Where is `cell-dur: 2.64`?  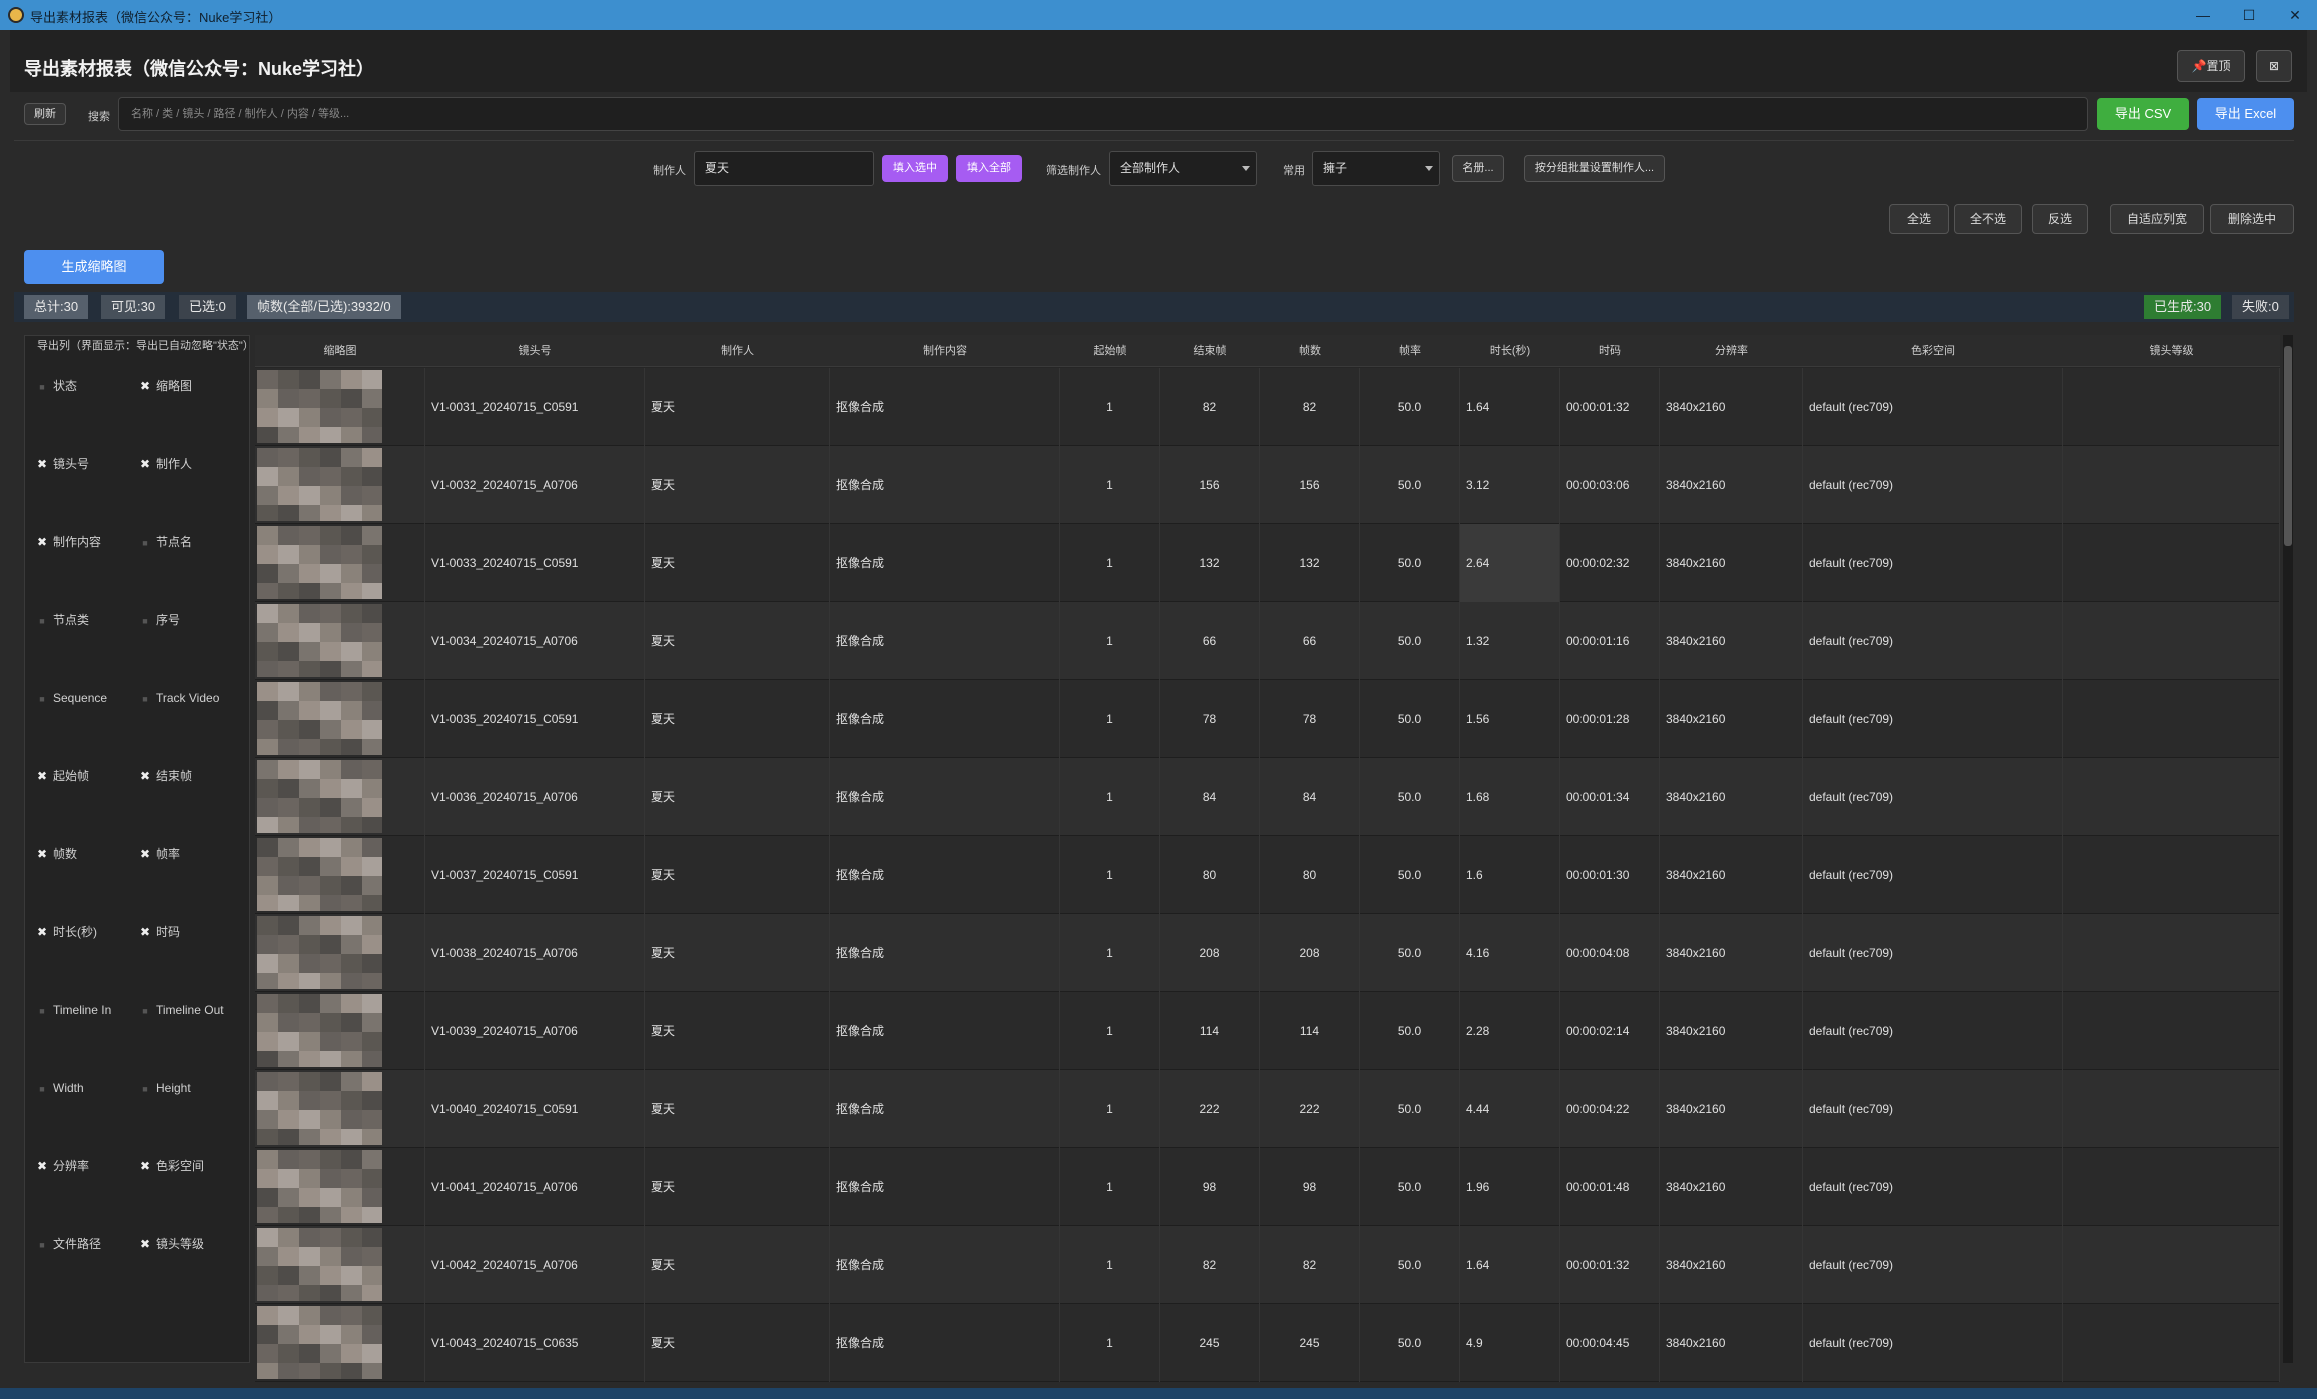
cell-dur: 2.64 is located at coordinates (1510, 563).